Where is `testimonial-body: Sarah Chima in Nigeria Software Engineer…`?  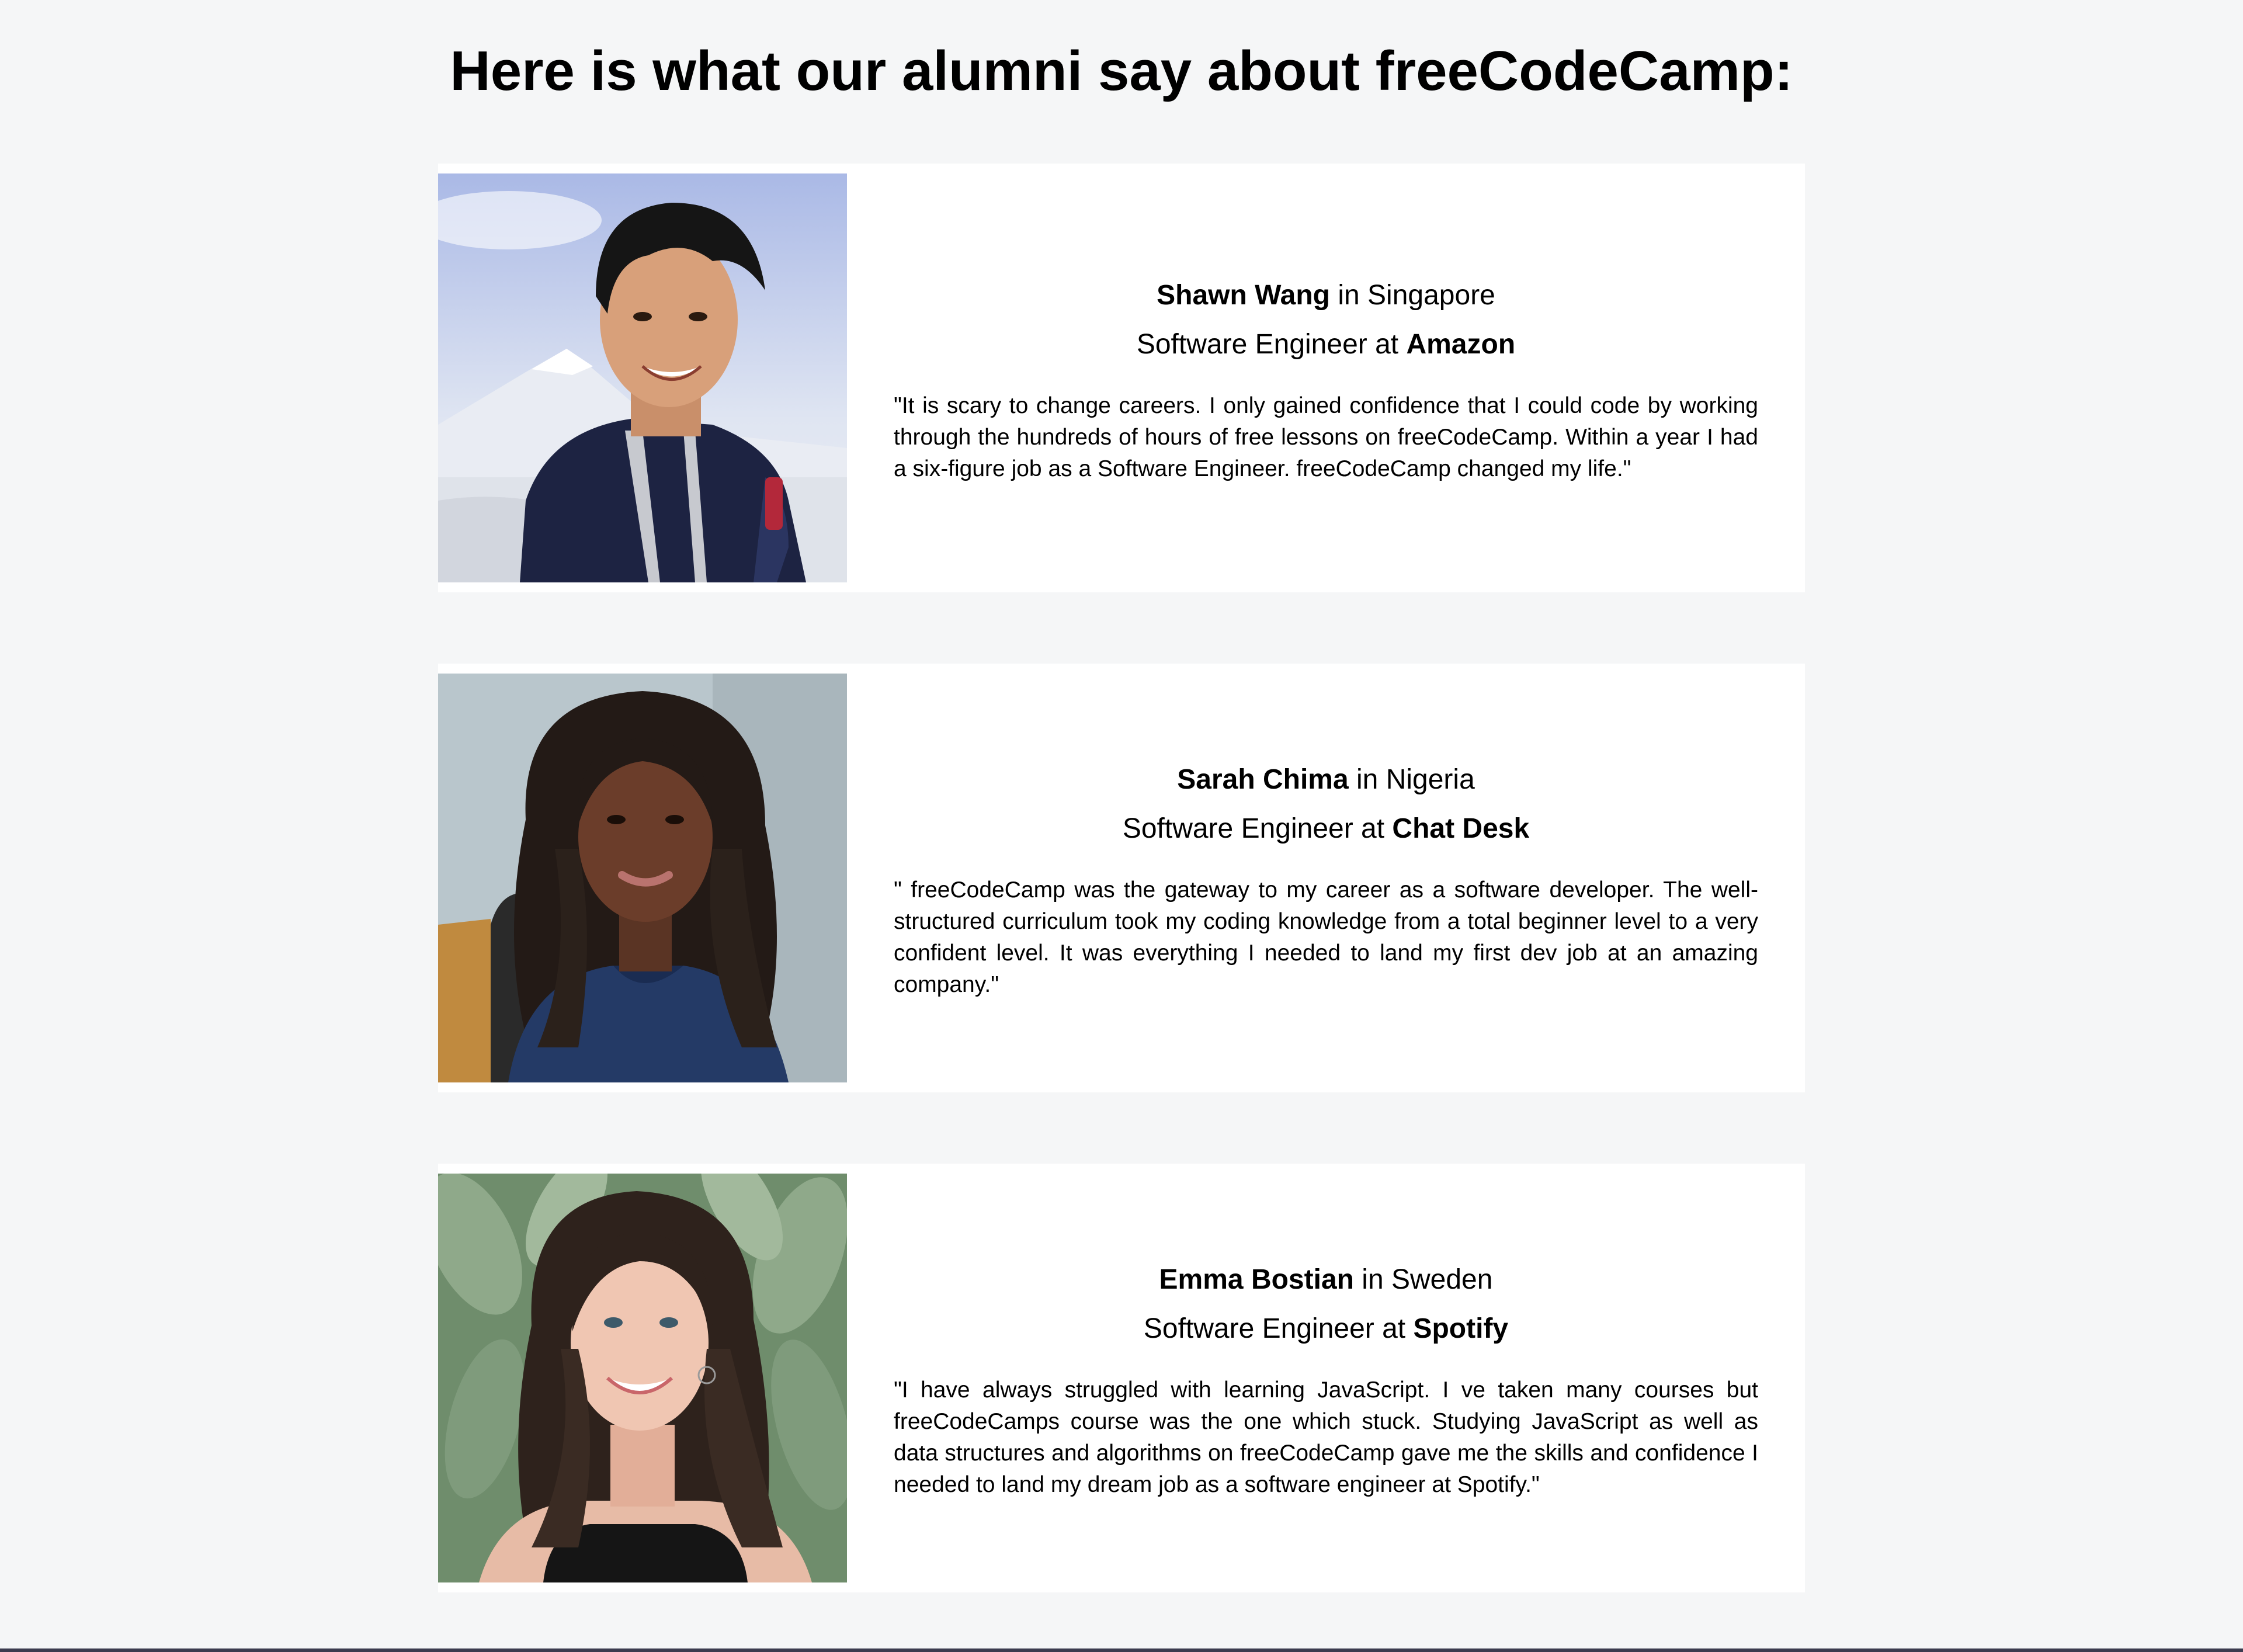 testimonial-body: Sarah Chima in Nigeria Software Engineer… is located at coordinates (1326, 878).